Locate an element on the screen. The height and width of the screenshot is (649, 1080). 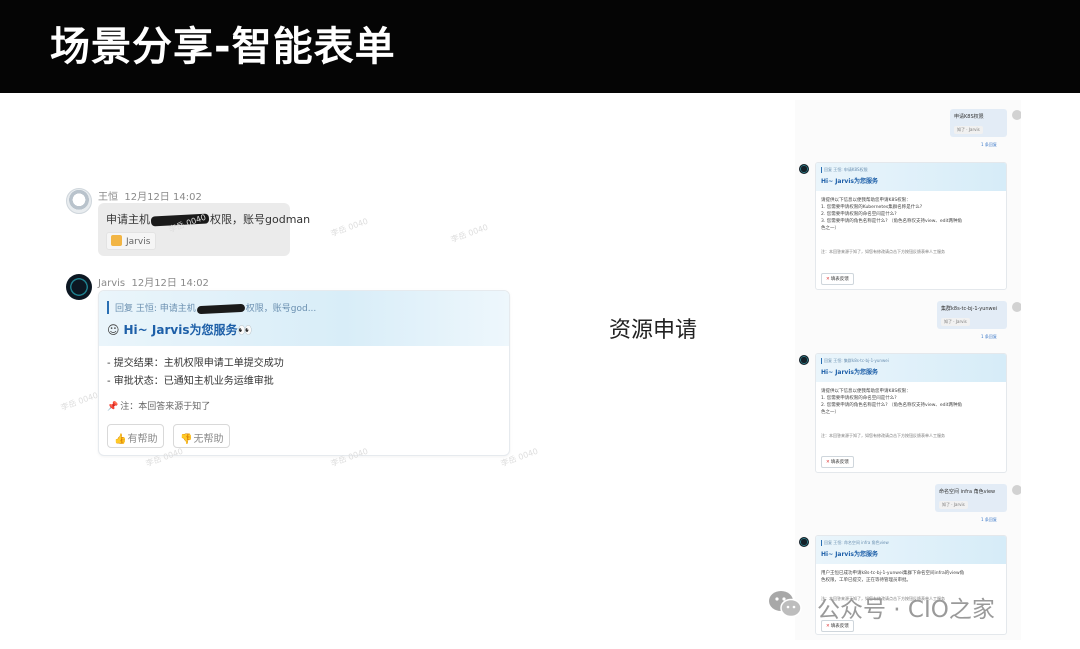
page-title: 场景分享-智能表单 is located at coordinates (223, 47).